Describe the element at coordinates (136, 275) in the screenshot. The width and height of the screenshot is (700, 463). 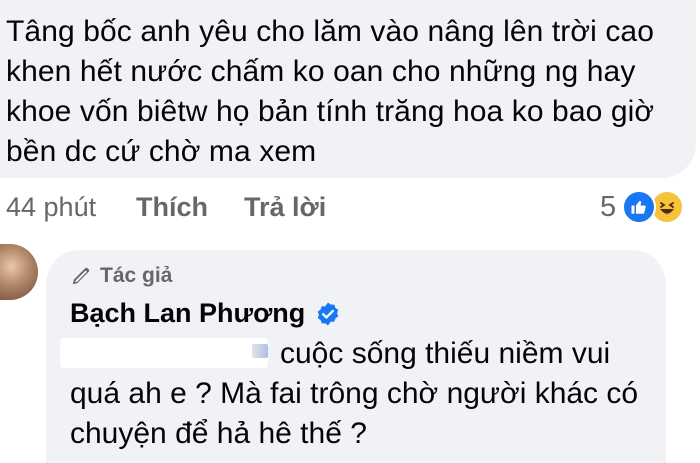
I see `author-badge-label: Tác giả` at that location.